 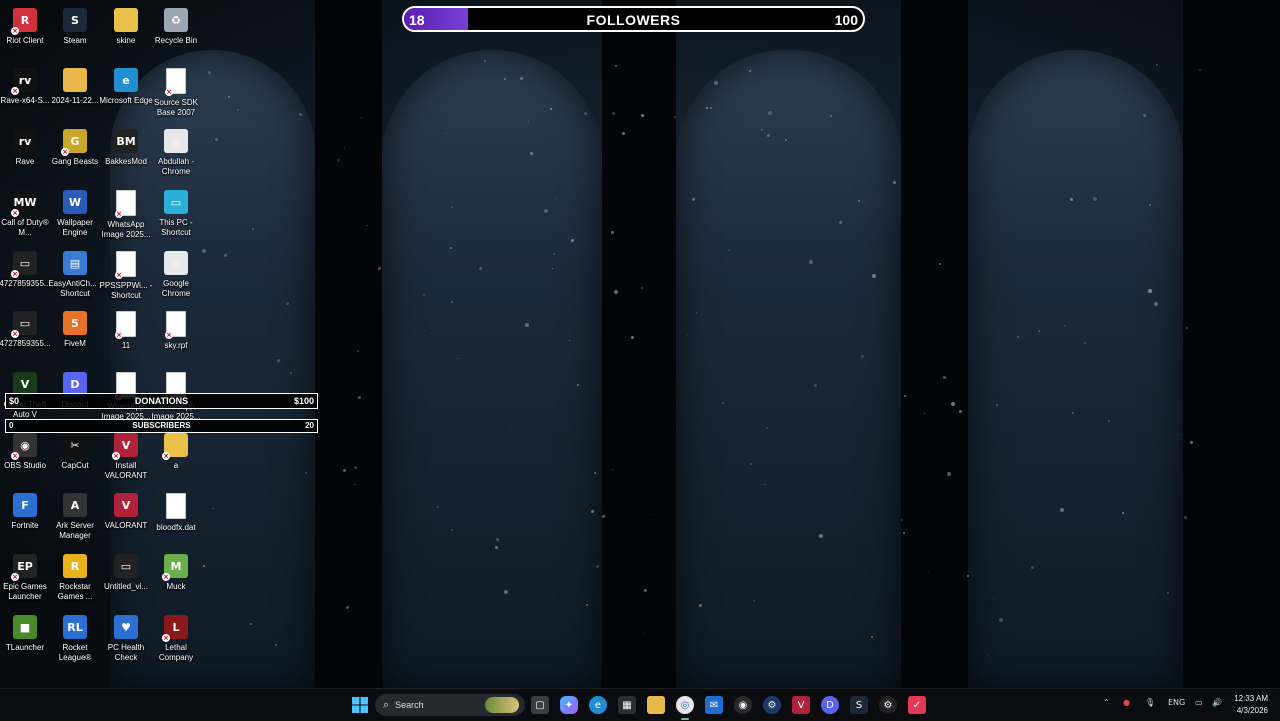 I want to click on desktop-icon-label: Rocket League®, so click(x=75, y=652).